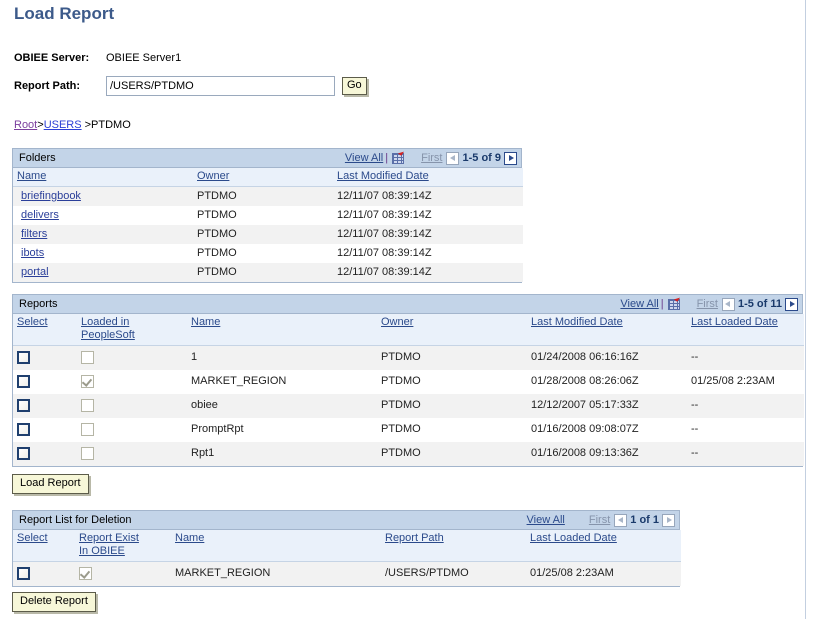  What do you see at coordinates (481, 158) in the screenshot?
I see `folders-page-count: 1-5 of 9` at bounding box center [481, 158].